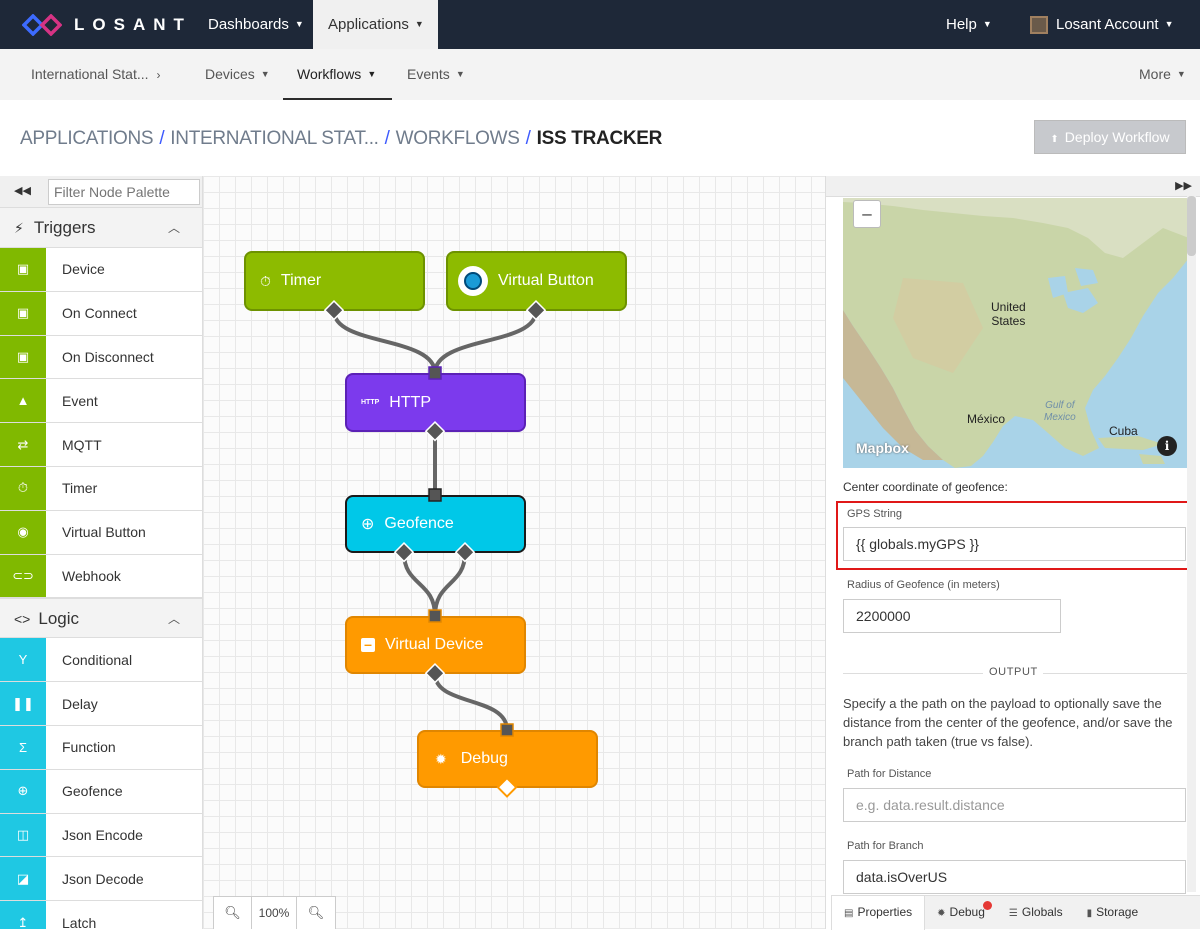  What do you see at coordinates (107, 25) in the screenshot?
I see `losant-logo: LOSANT` at bounding box center [107, 25].